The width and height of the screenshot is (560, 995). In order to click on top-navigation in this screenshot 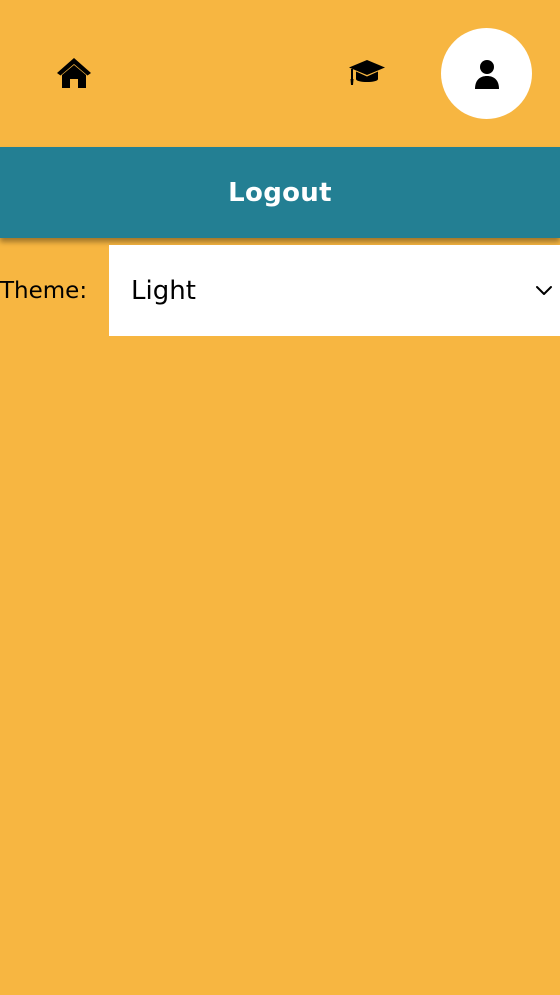, I will do `click(280, 73)`.